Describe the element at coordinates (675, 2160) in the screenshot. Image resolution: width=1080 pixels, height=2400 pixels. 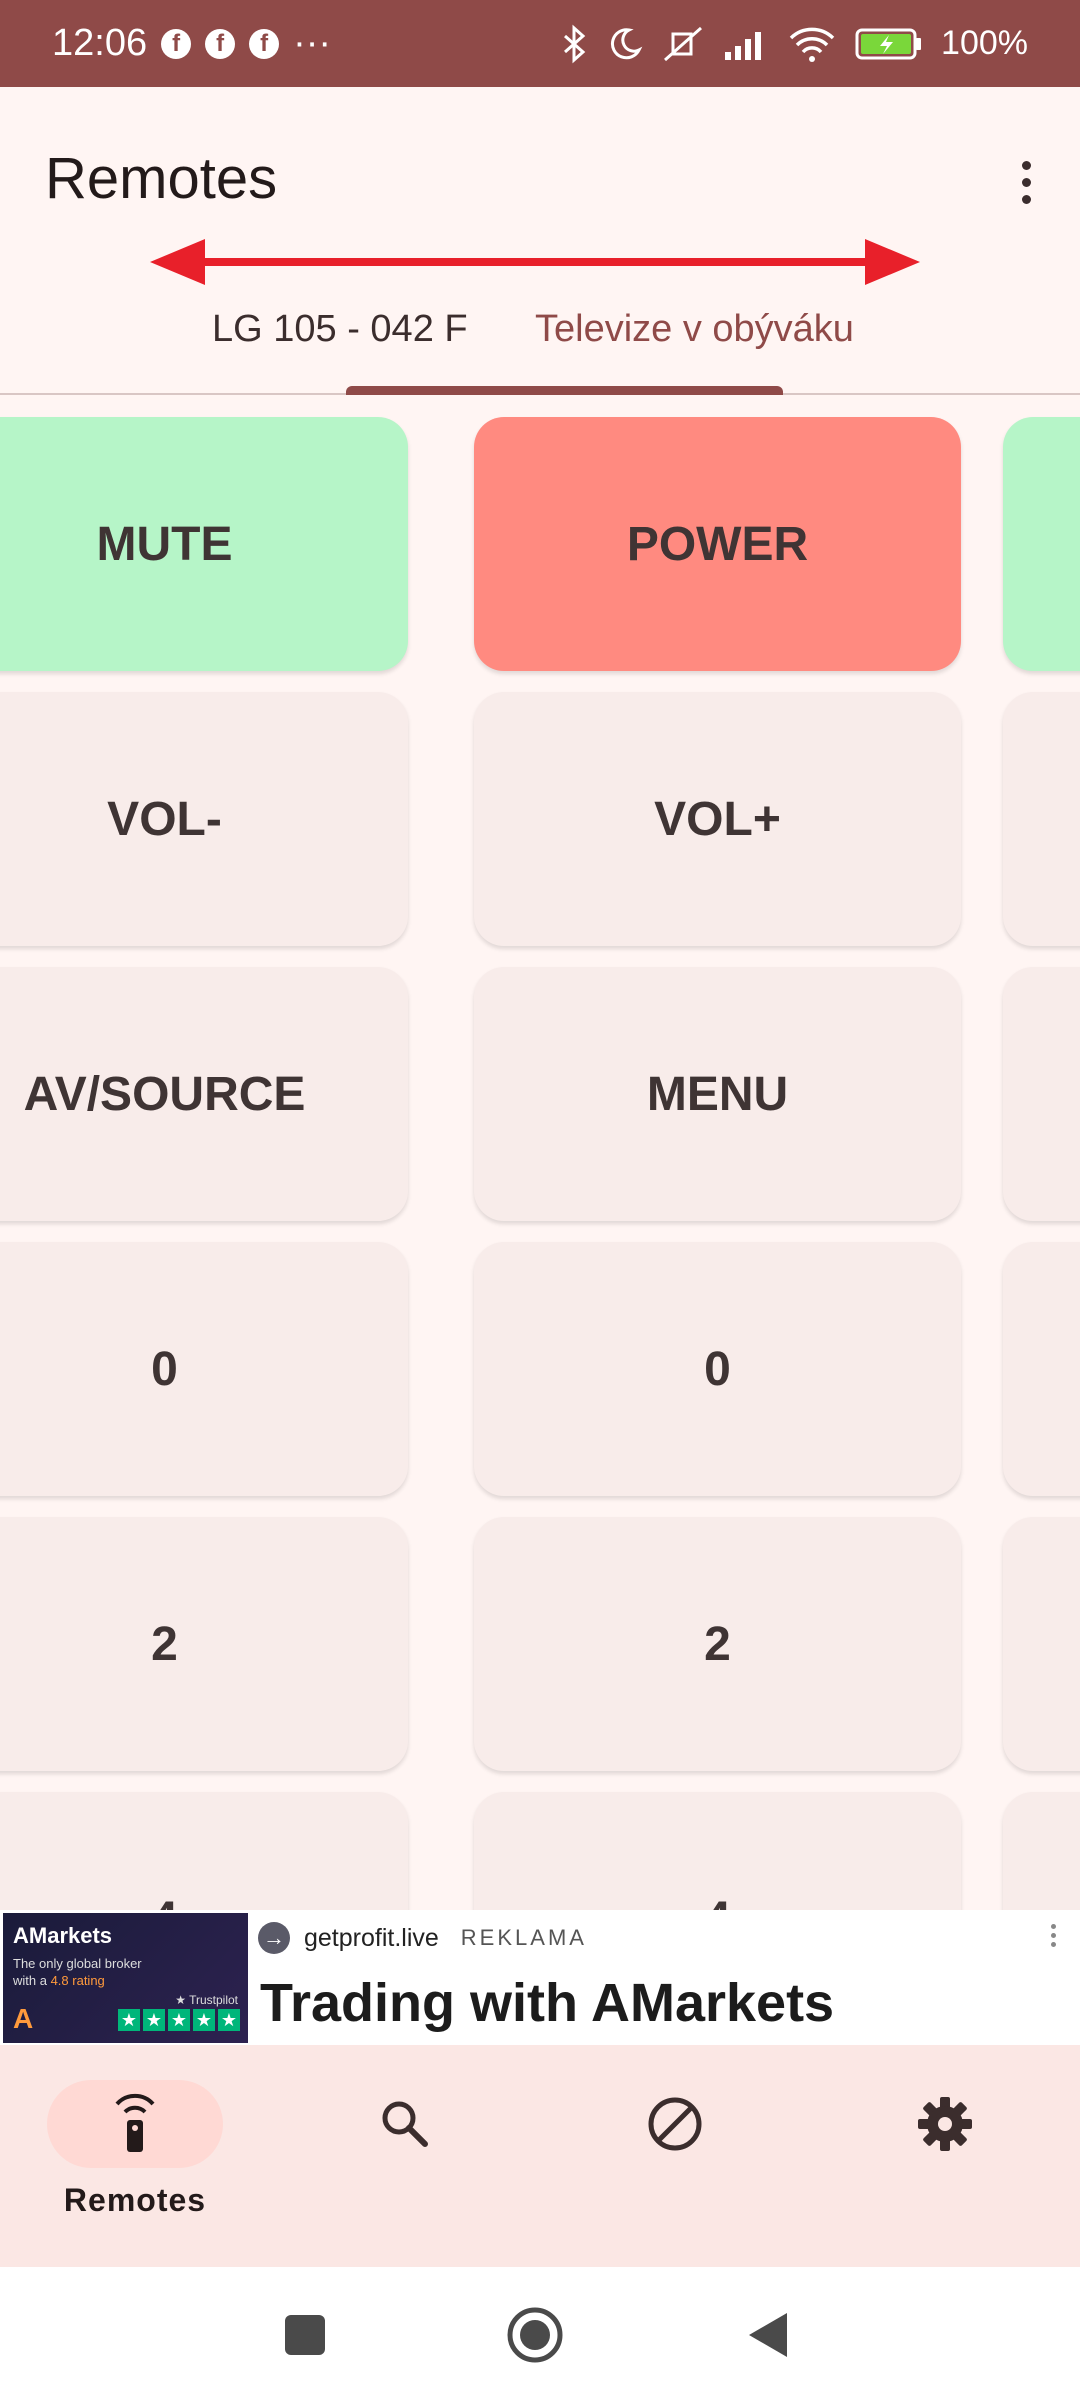
I see `nav-item-blocked` at that location.